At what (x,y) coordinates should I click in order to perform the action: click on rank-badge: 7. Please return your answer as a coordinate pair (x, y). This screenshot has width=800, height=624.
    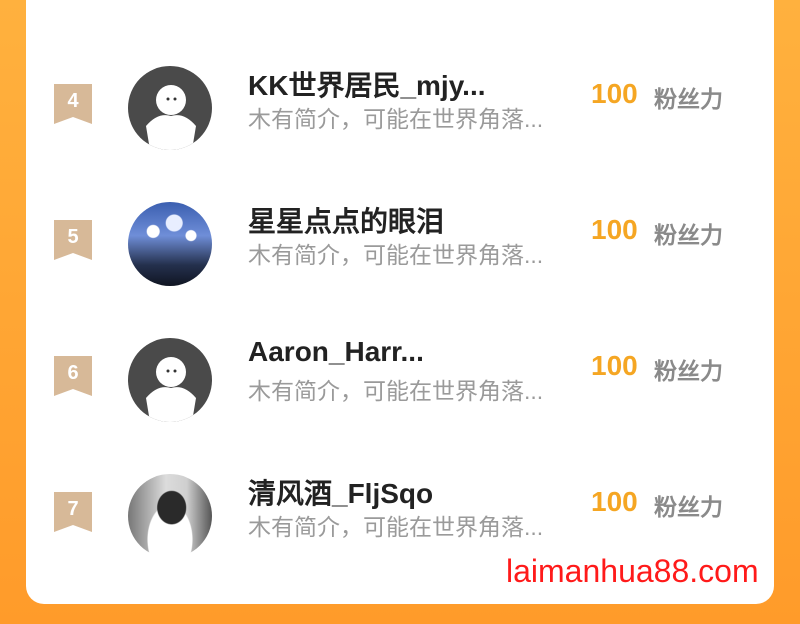
    Looking at the image, I should click on (73, 512).